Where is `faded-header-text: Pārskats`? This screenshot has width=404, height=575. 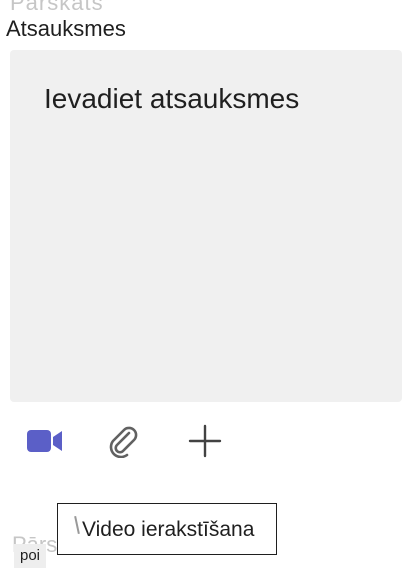
faded-header-text: Pārskats is located at coordinates (57, 7).